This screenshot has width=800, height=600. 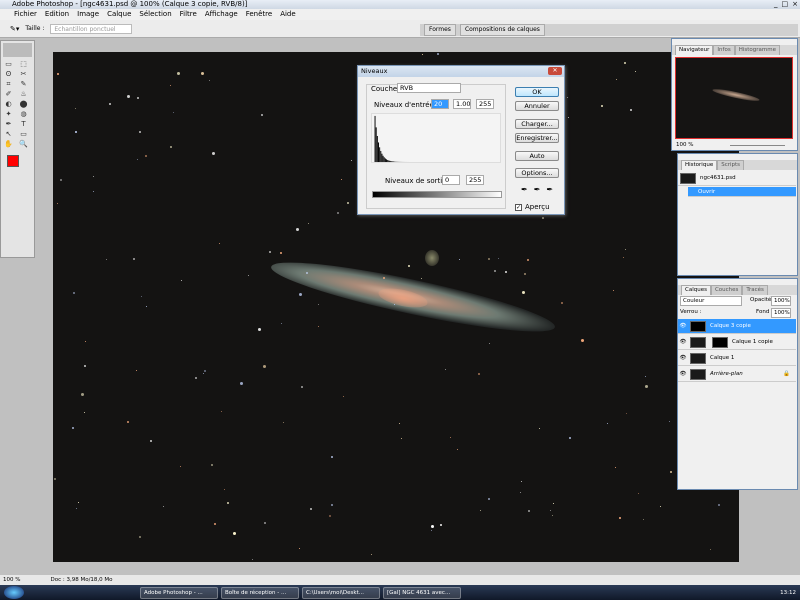 What do you see at coordinates (742, 192) in the screenshot?
I see `history-item-ouvrir: Ouvrir` at bounding box center [742, 192].